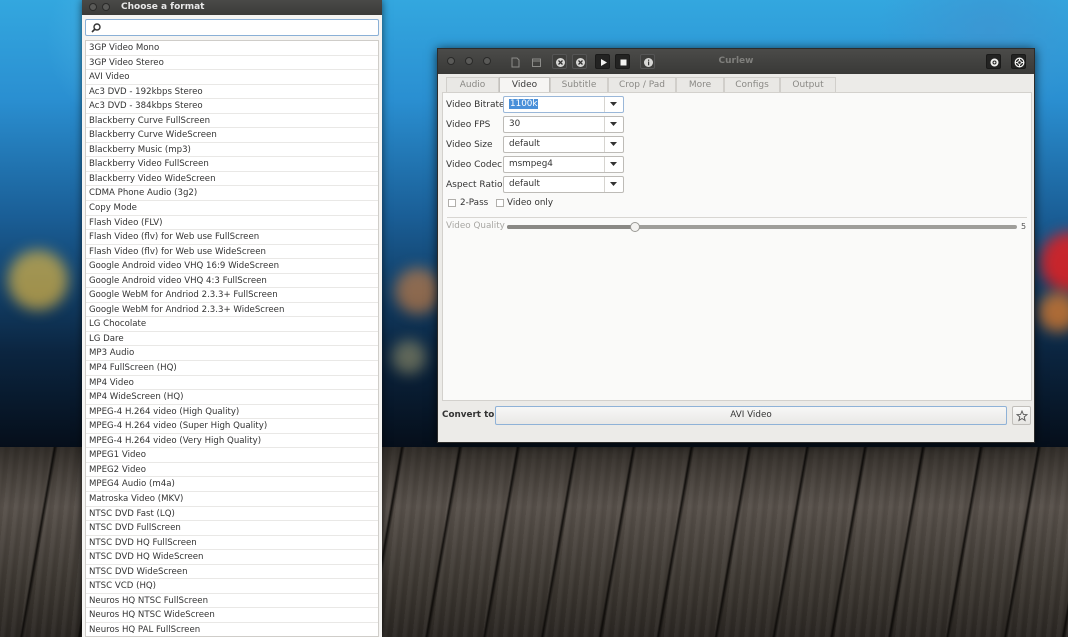 This screenshot has width=1068, height=637. I want to click on tab-subtitle: Subtitle, so click(579, 84).